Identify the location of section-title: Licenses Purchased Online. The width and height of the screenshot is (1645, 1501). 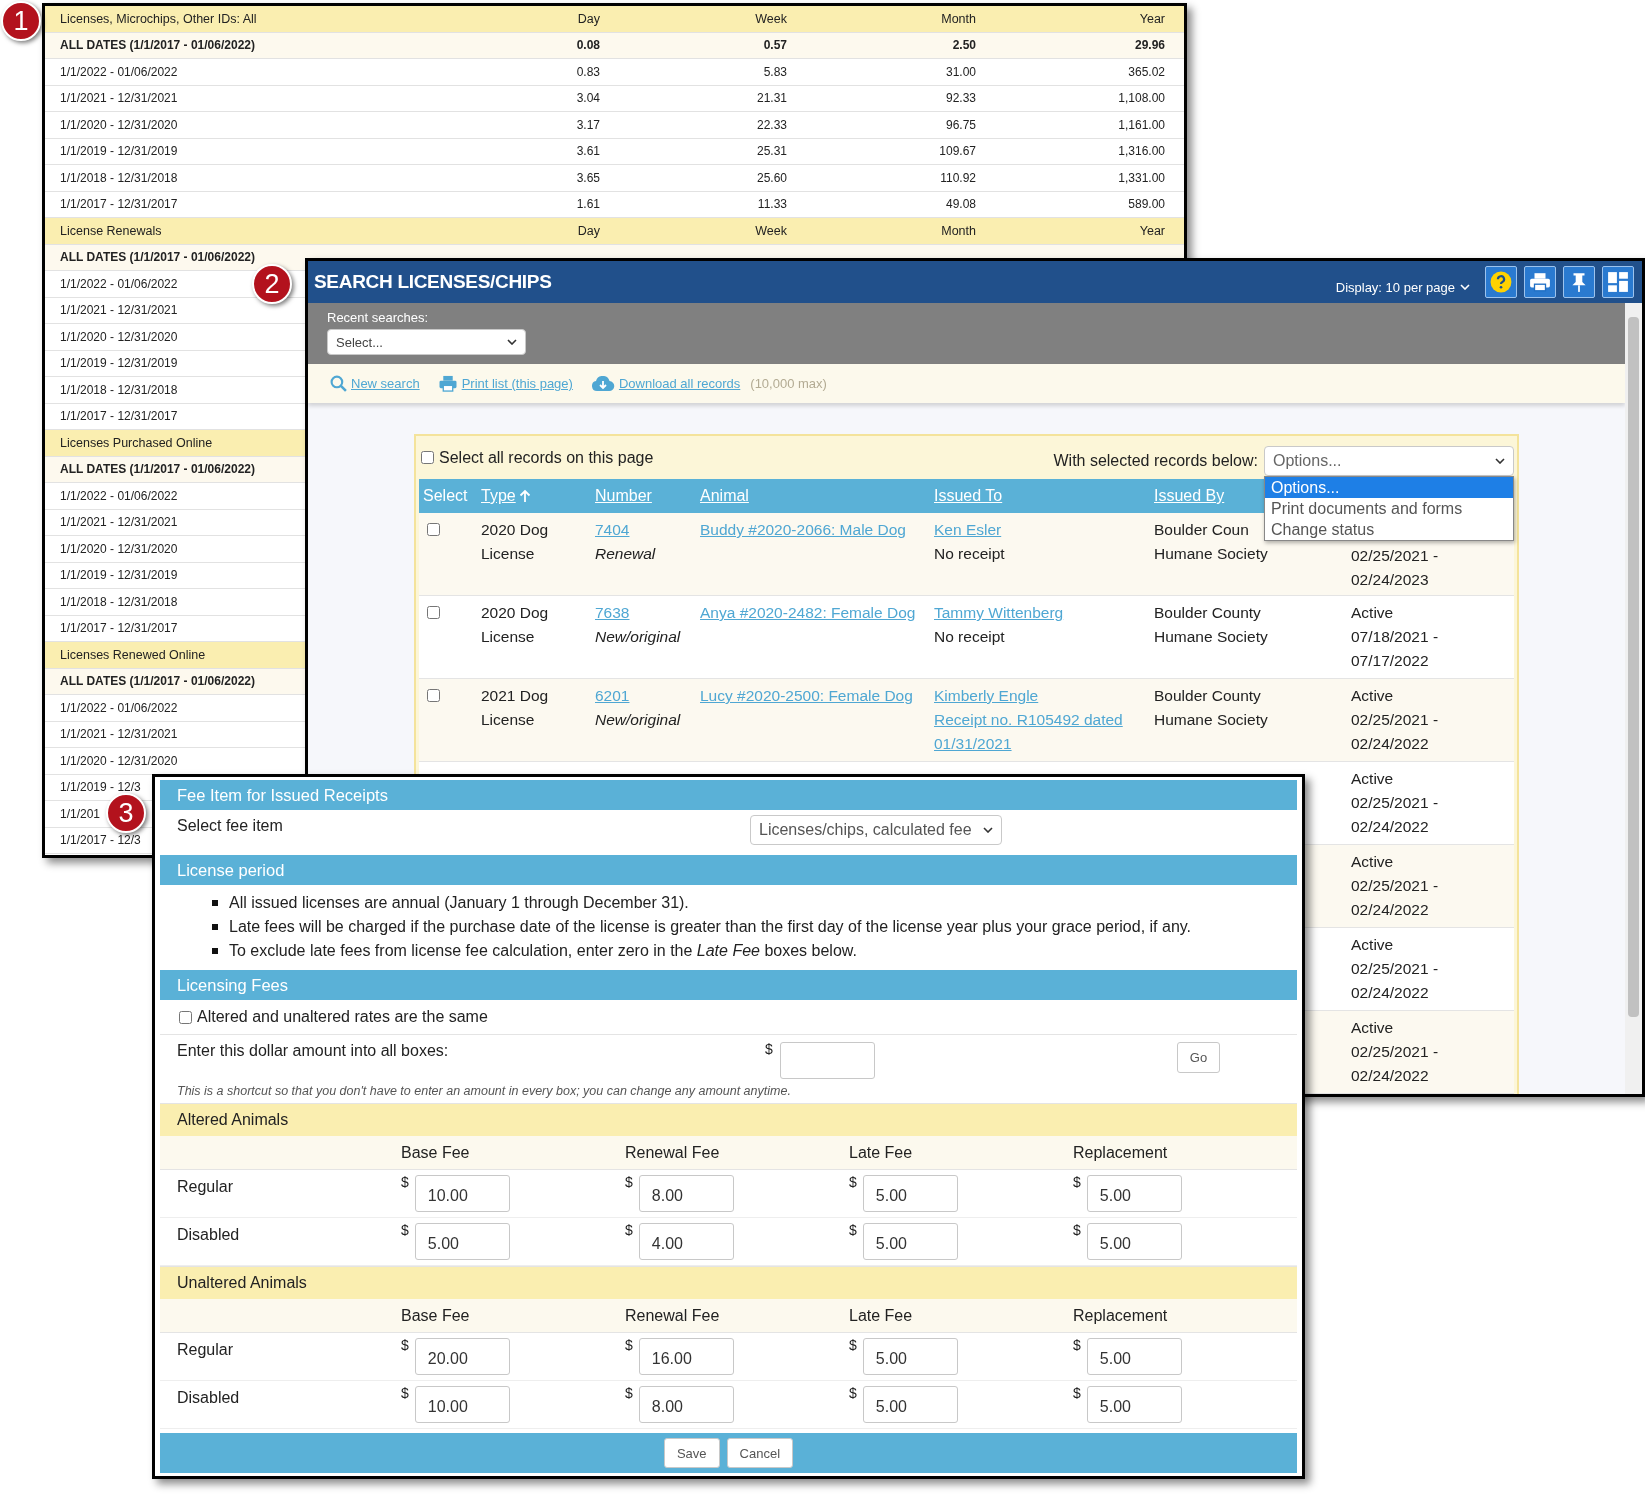
(136, 442).